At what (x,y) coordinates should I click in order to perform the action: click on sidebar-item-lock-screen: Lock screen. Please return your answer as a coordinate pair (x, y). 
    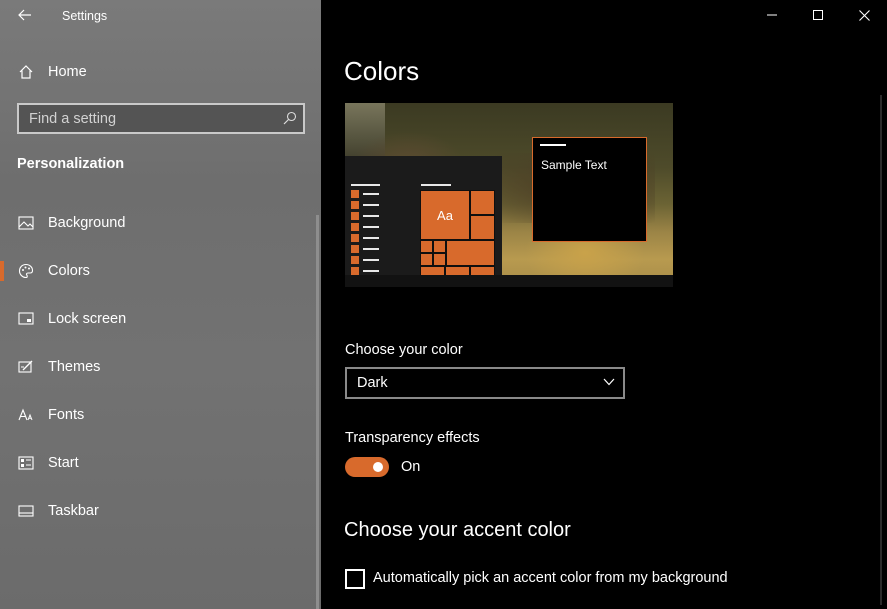
    Looking at the image, I should click on (158, 319).